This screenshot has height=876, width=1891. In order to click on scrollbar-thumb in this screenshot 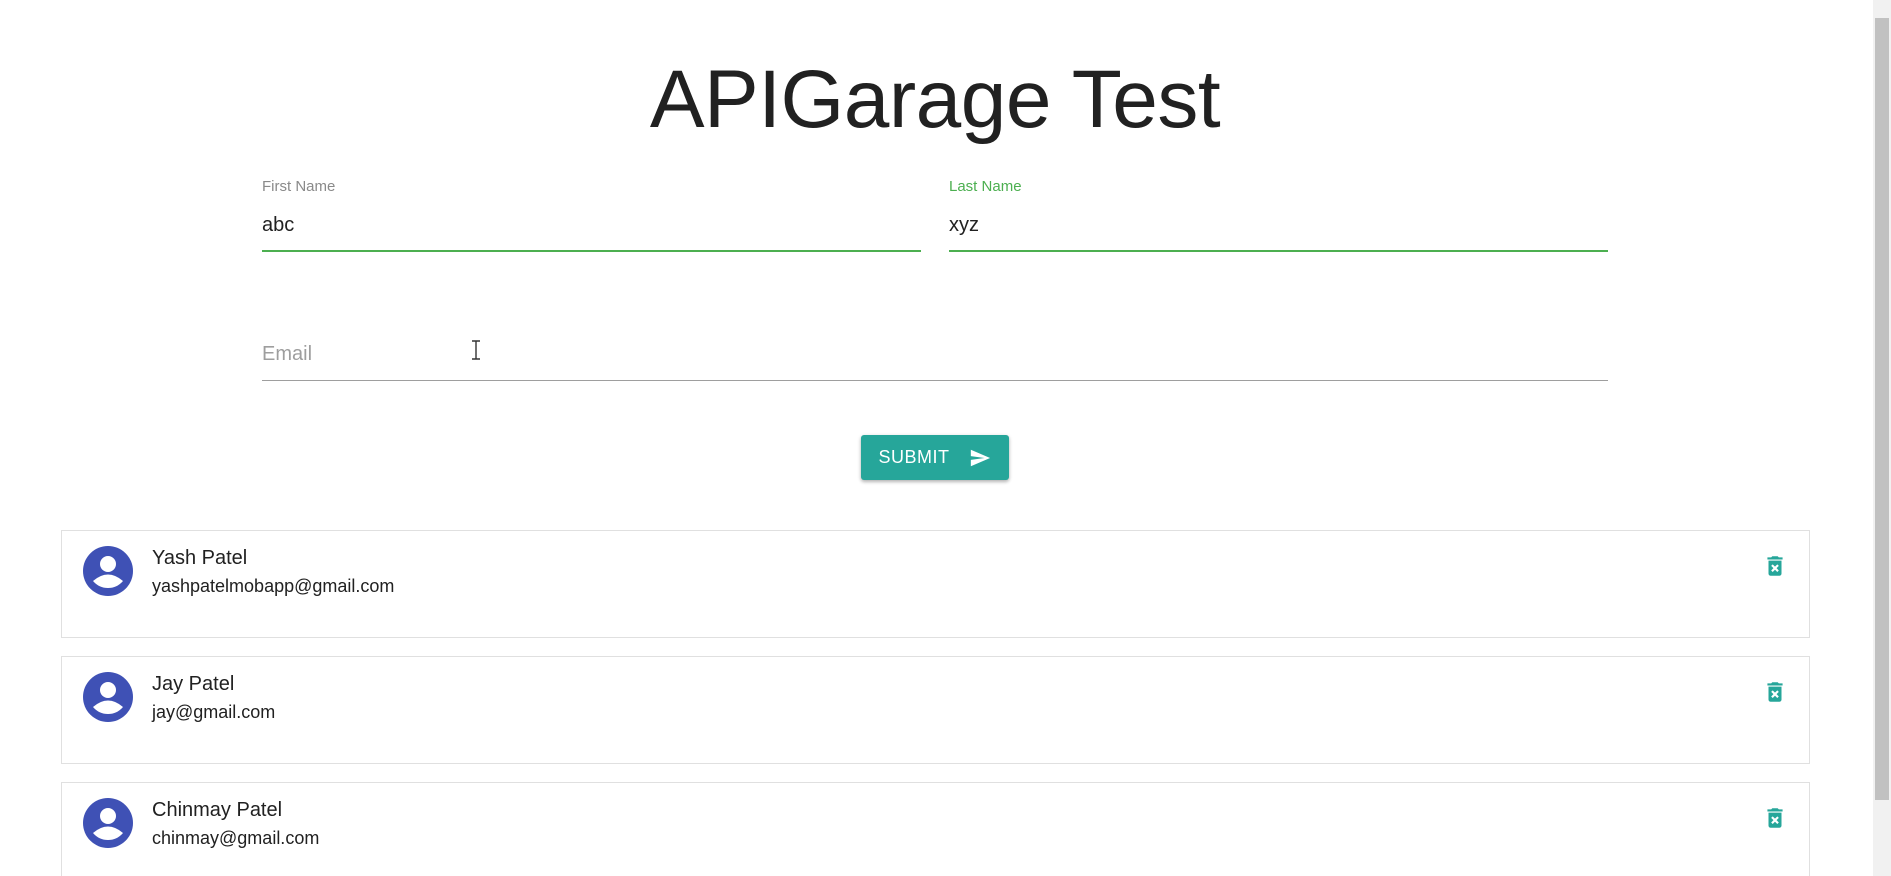, I will do `click(1882, 409)`.